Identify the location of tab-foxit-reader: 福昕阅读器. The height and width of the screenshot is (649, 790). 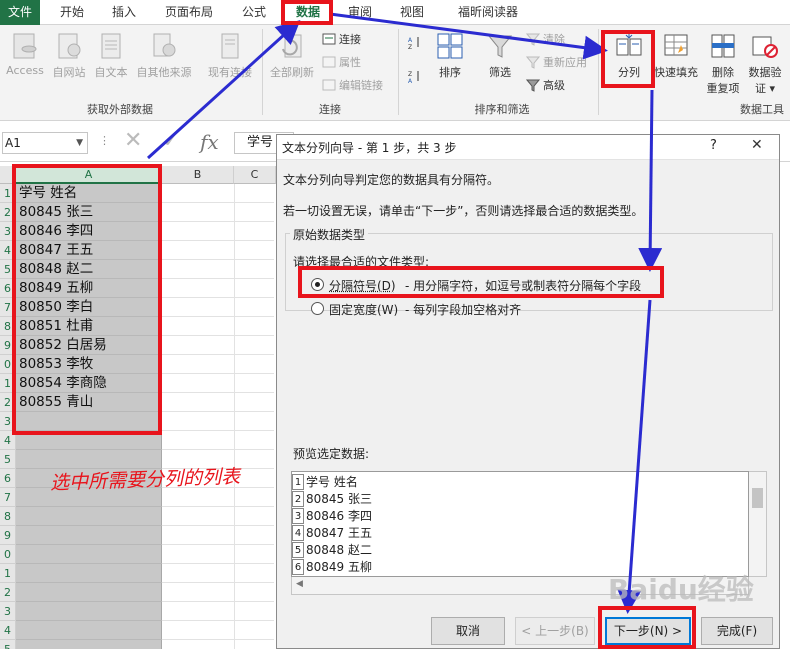
(488, 12).